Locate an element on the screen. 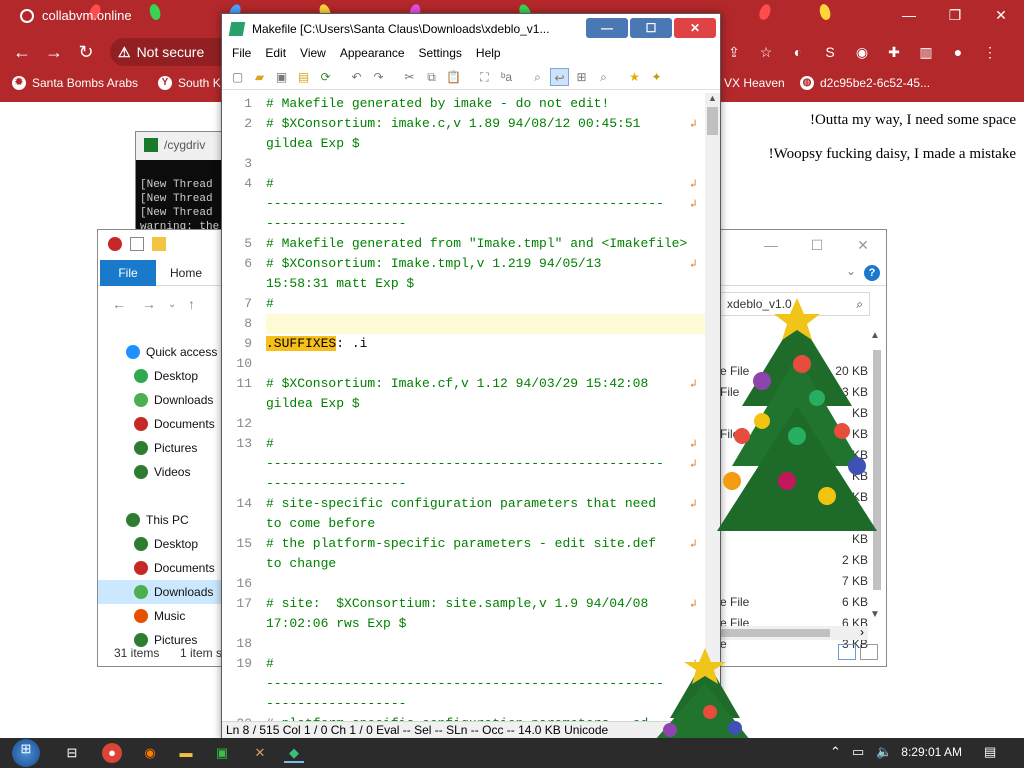 This screenshot has height=768, width=1024. nav-item: Music is located at coordinates (160, 616).